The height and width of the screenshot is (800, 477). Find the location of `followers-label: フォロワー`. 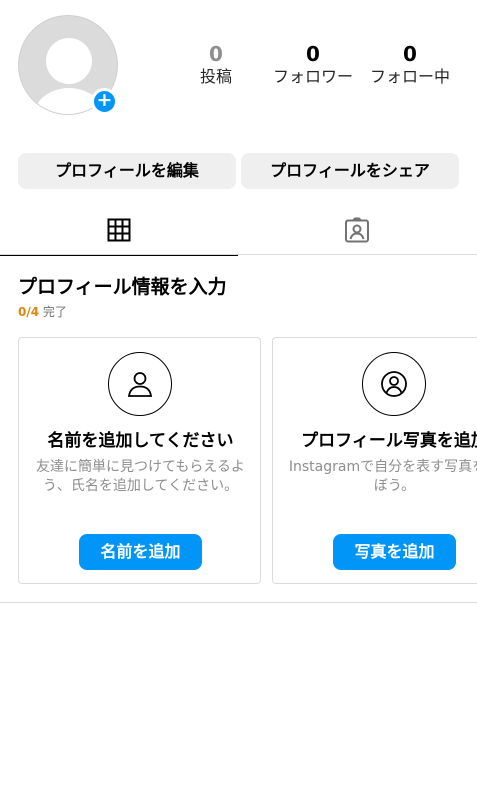

followers-label: フォロワー is located at coordinates (312, 76).